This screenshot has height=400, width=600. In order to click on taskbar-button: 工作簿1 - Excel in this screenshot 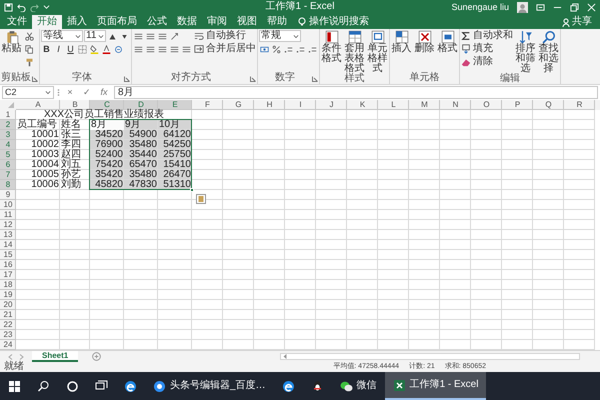, I will do `click(435, 386)`.